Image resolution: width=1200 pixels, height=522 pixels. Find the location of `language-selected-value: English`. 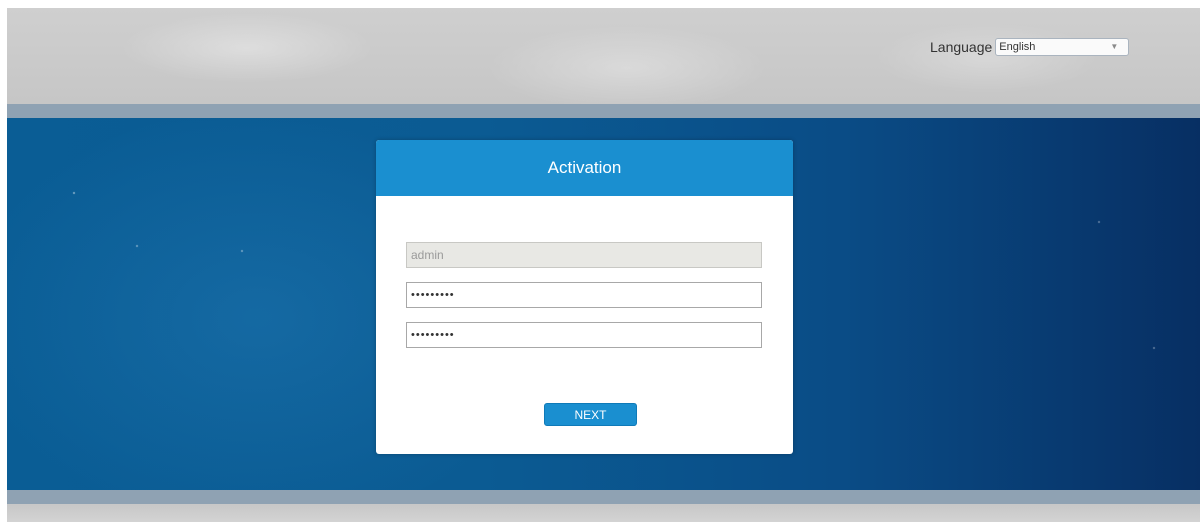

language-selected-value: English is located at coordinates (1017, 47).